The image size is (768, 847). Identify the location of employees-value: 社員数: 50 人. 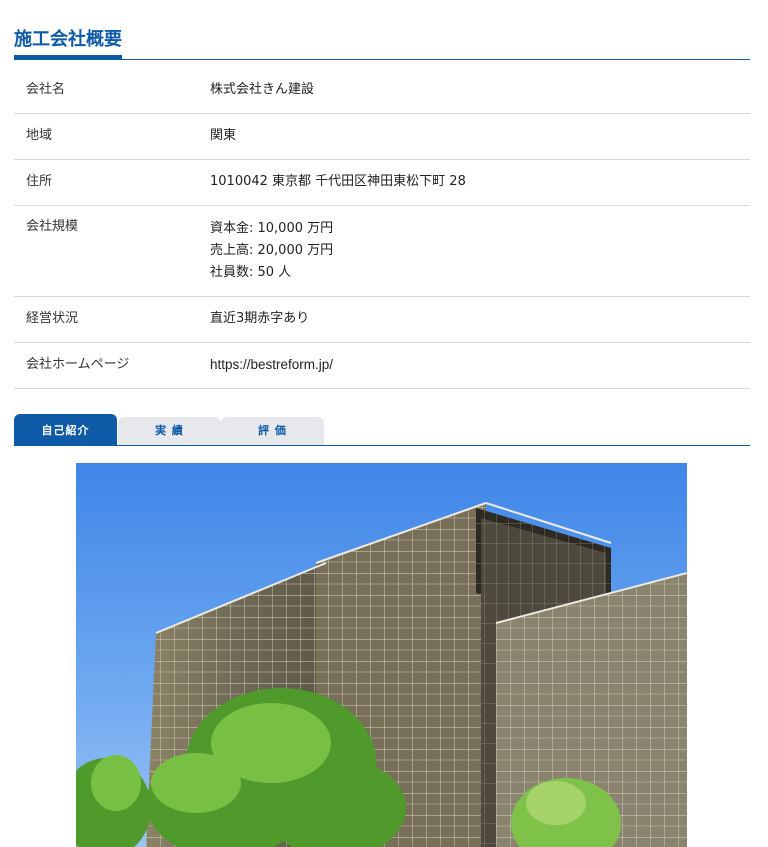
(251, 272).